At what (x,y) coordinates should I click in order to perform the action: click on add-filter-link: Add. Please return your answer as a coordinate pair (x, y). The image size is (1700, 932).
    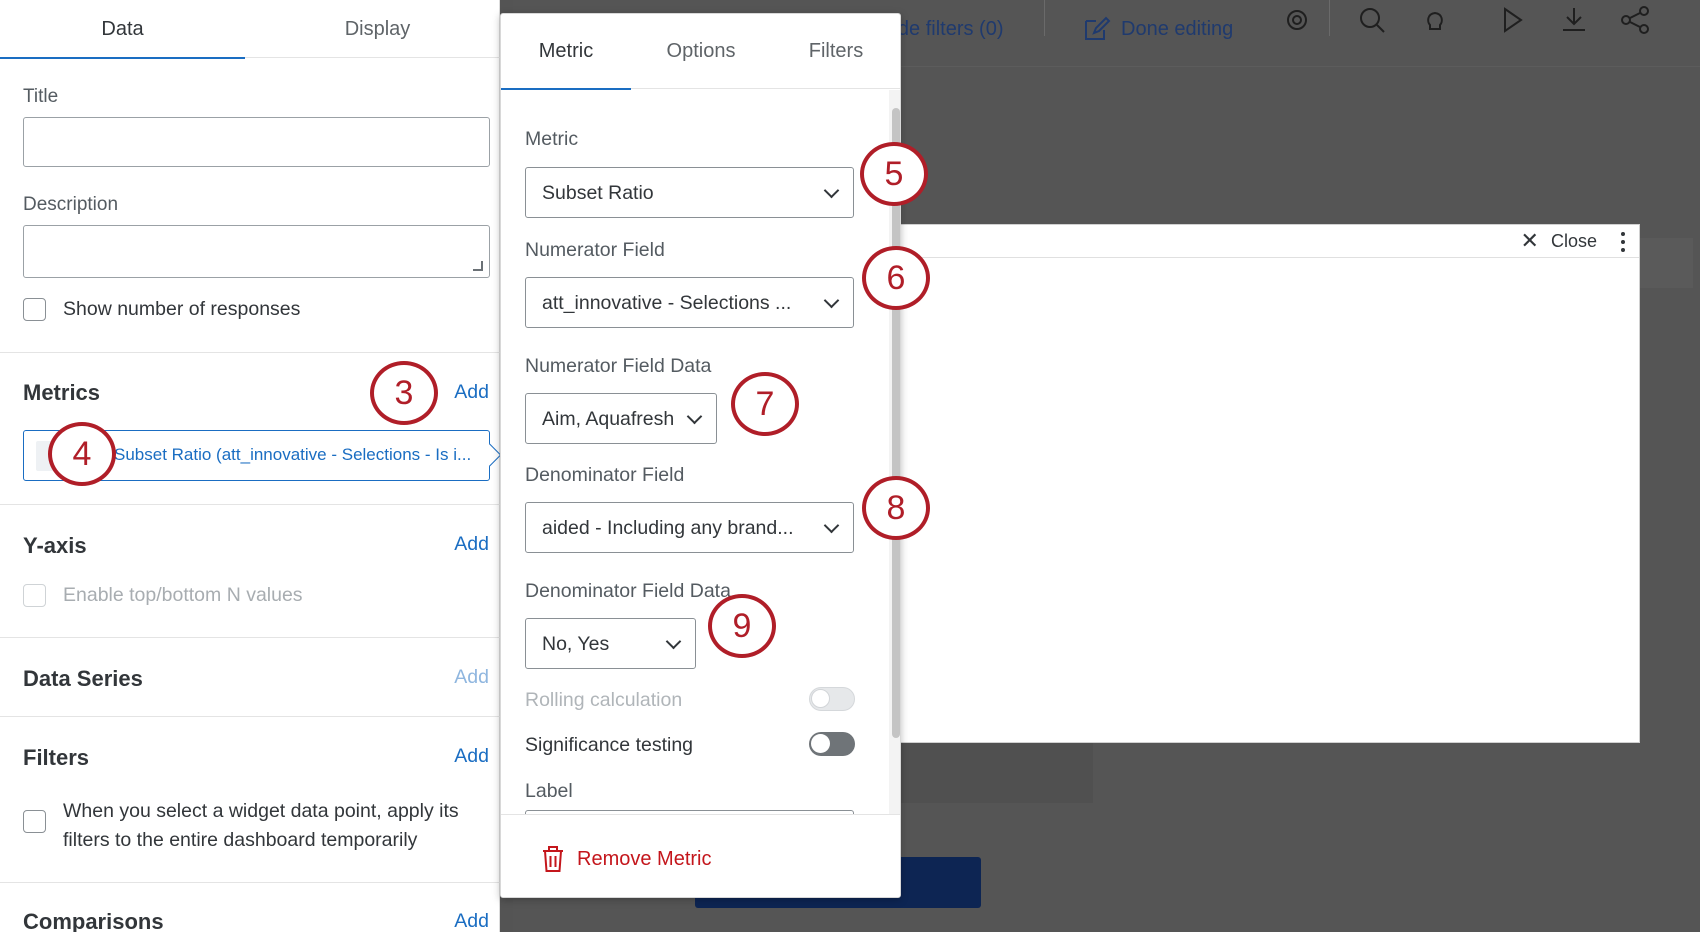
    Looking at the image, I should click on (471, 756).